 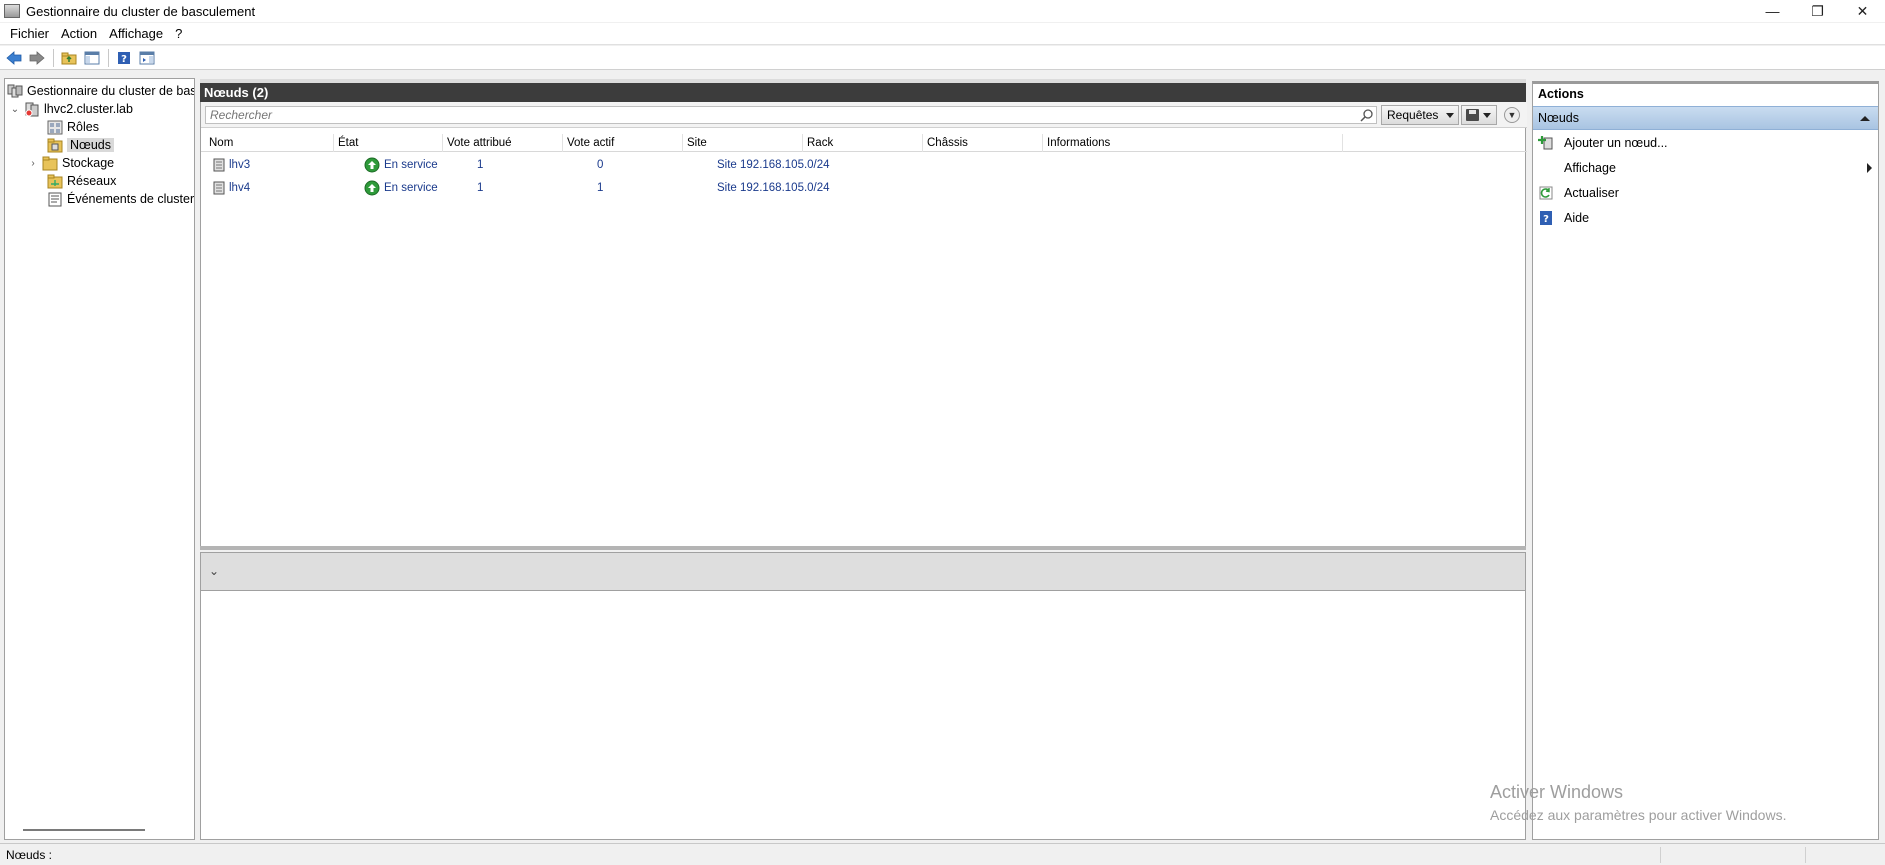 What do you see at coordinates (743, 143) in the screenshot?
I see `column-header-site: Site` at bounding box center [743, 143].